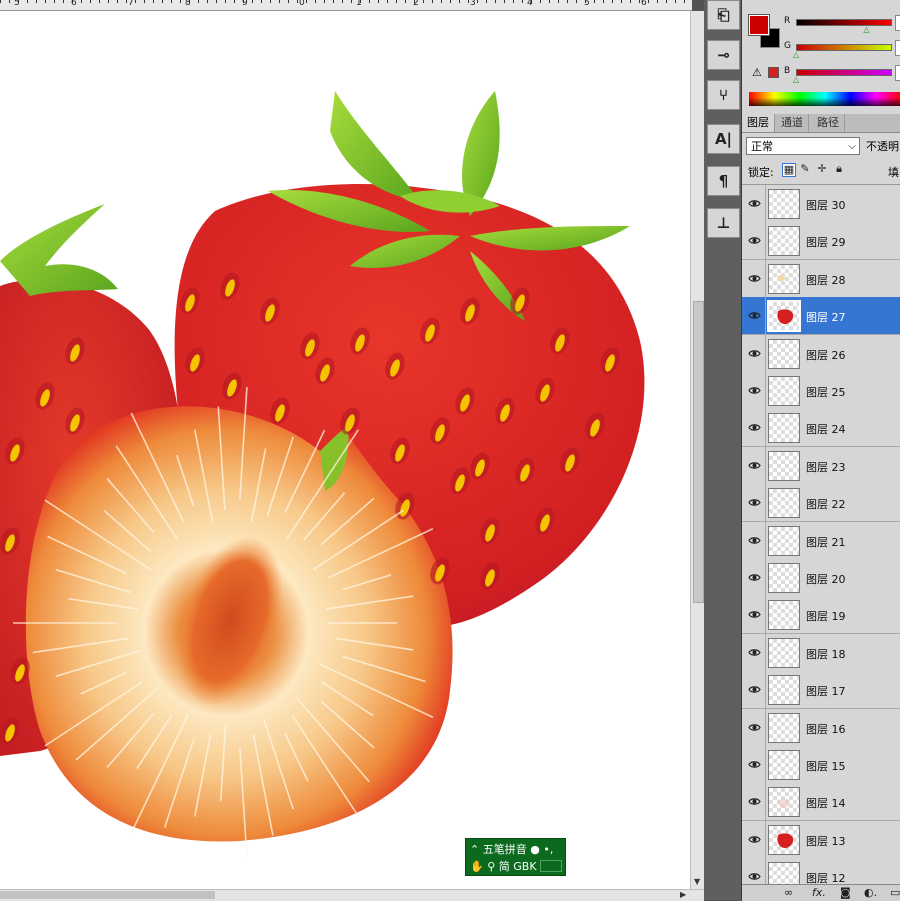  What do you see at coordinates (845, 892) in the screenshot?
I see `mask-icon: ◙` at bounding box center [845, 892].